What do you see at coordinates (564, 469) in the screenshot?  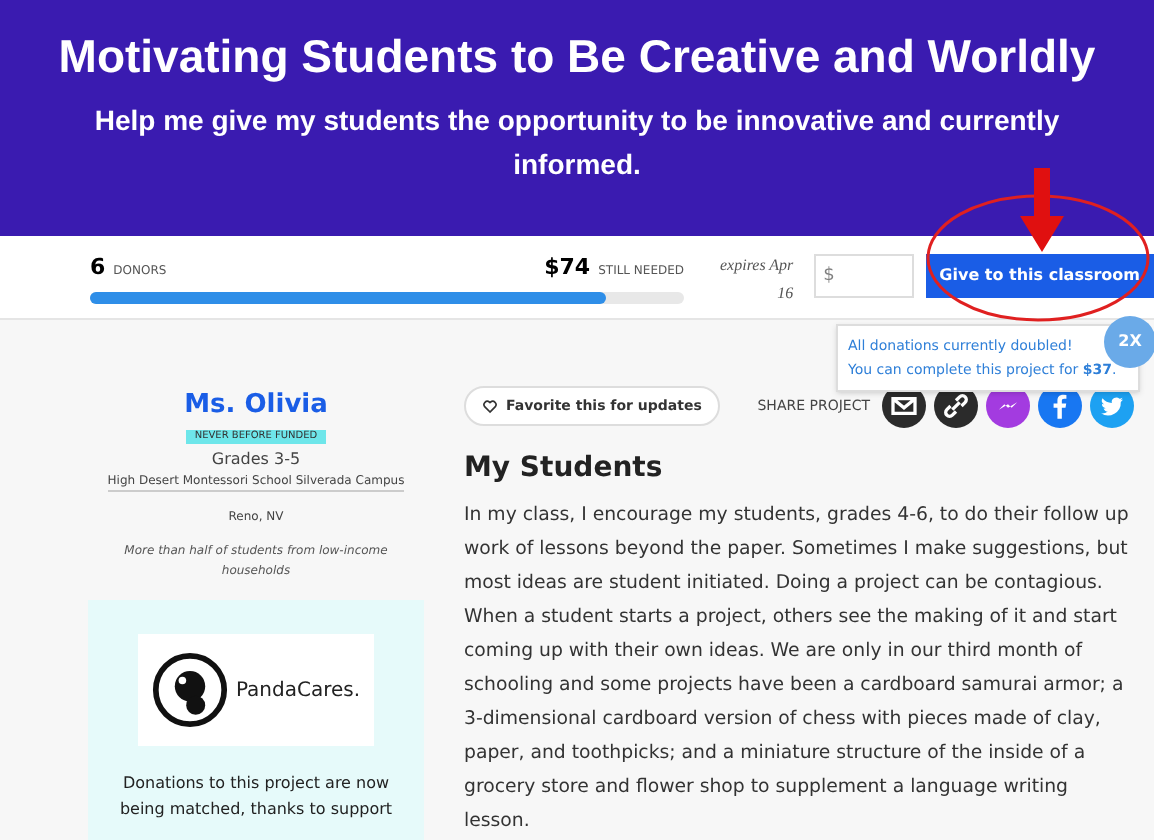 I see `section-heading: My Students` at bounding box center [564, 469].